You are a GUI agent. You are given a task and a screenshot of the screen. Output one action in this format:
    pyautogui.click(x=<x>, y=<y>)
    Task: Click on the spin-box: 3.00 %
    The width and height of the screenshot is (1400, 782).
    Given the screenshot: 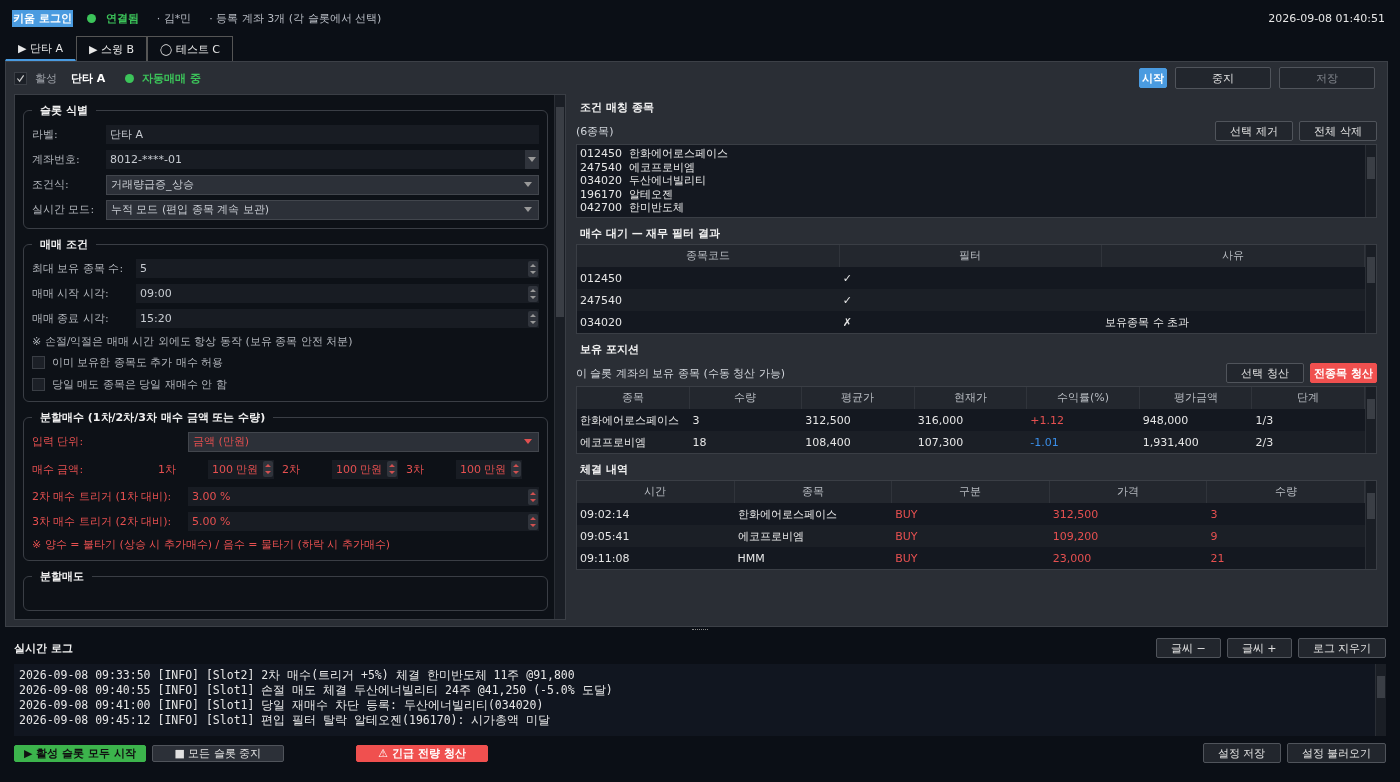 What is the action you would take?
    pyautogui.click(x=363, y=496)
    